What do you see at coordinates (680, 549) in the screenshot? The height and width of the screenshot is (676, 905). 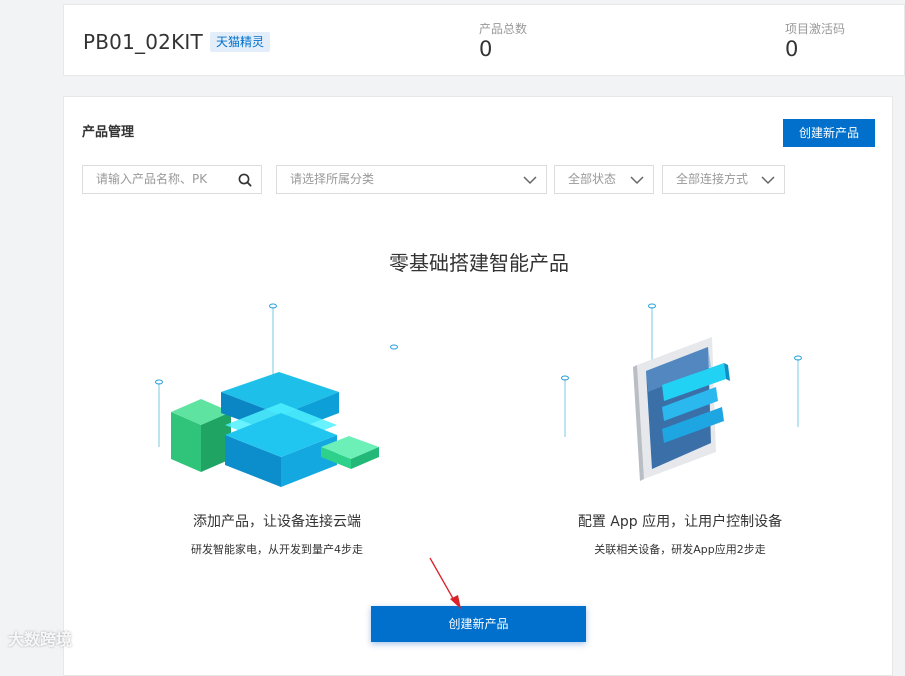 I see `feature-config-app-desc: 关联相关设备，研发App应用2步走` at bounding box center [680, 549].